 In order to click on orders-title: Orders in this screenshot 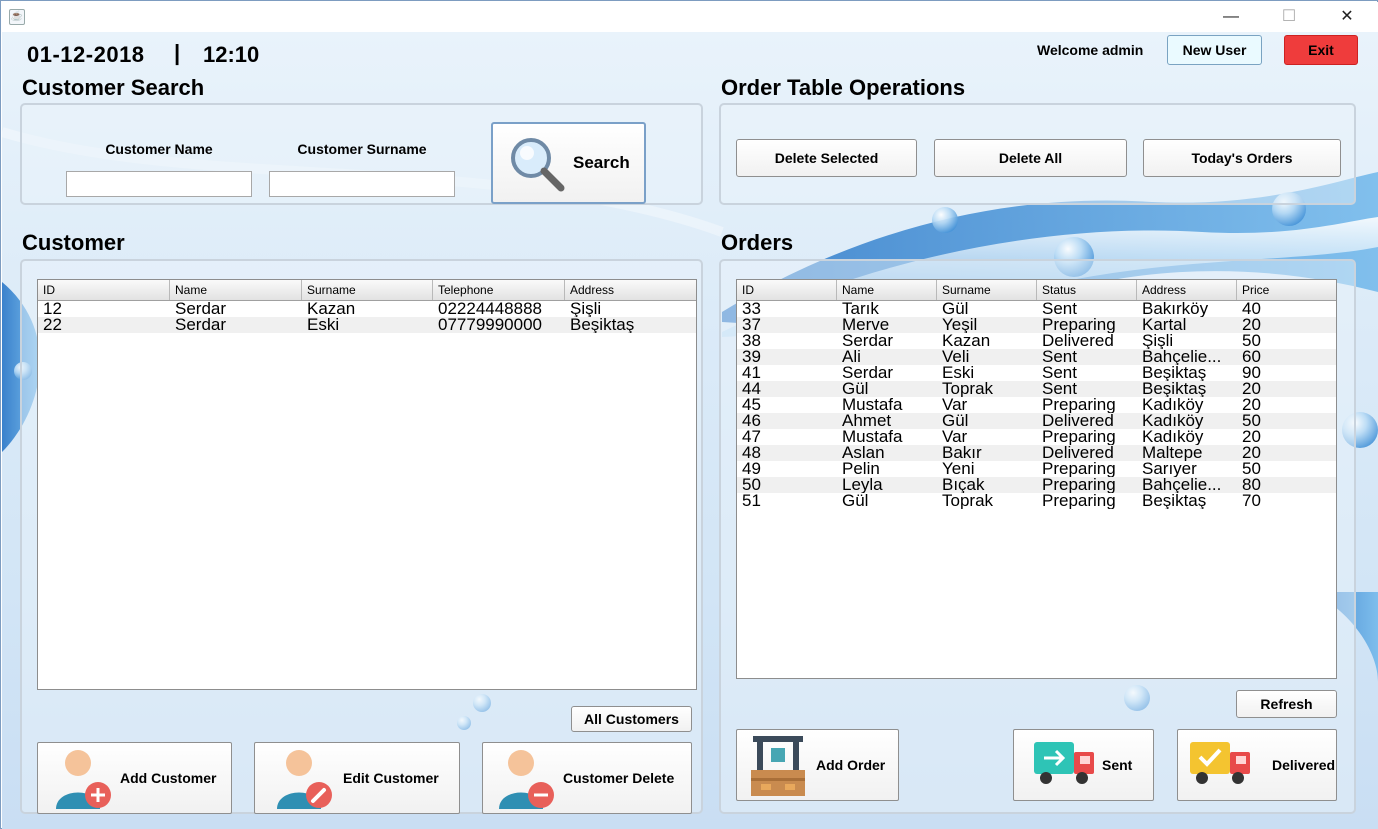, I will do `click(757, 242)`.